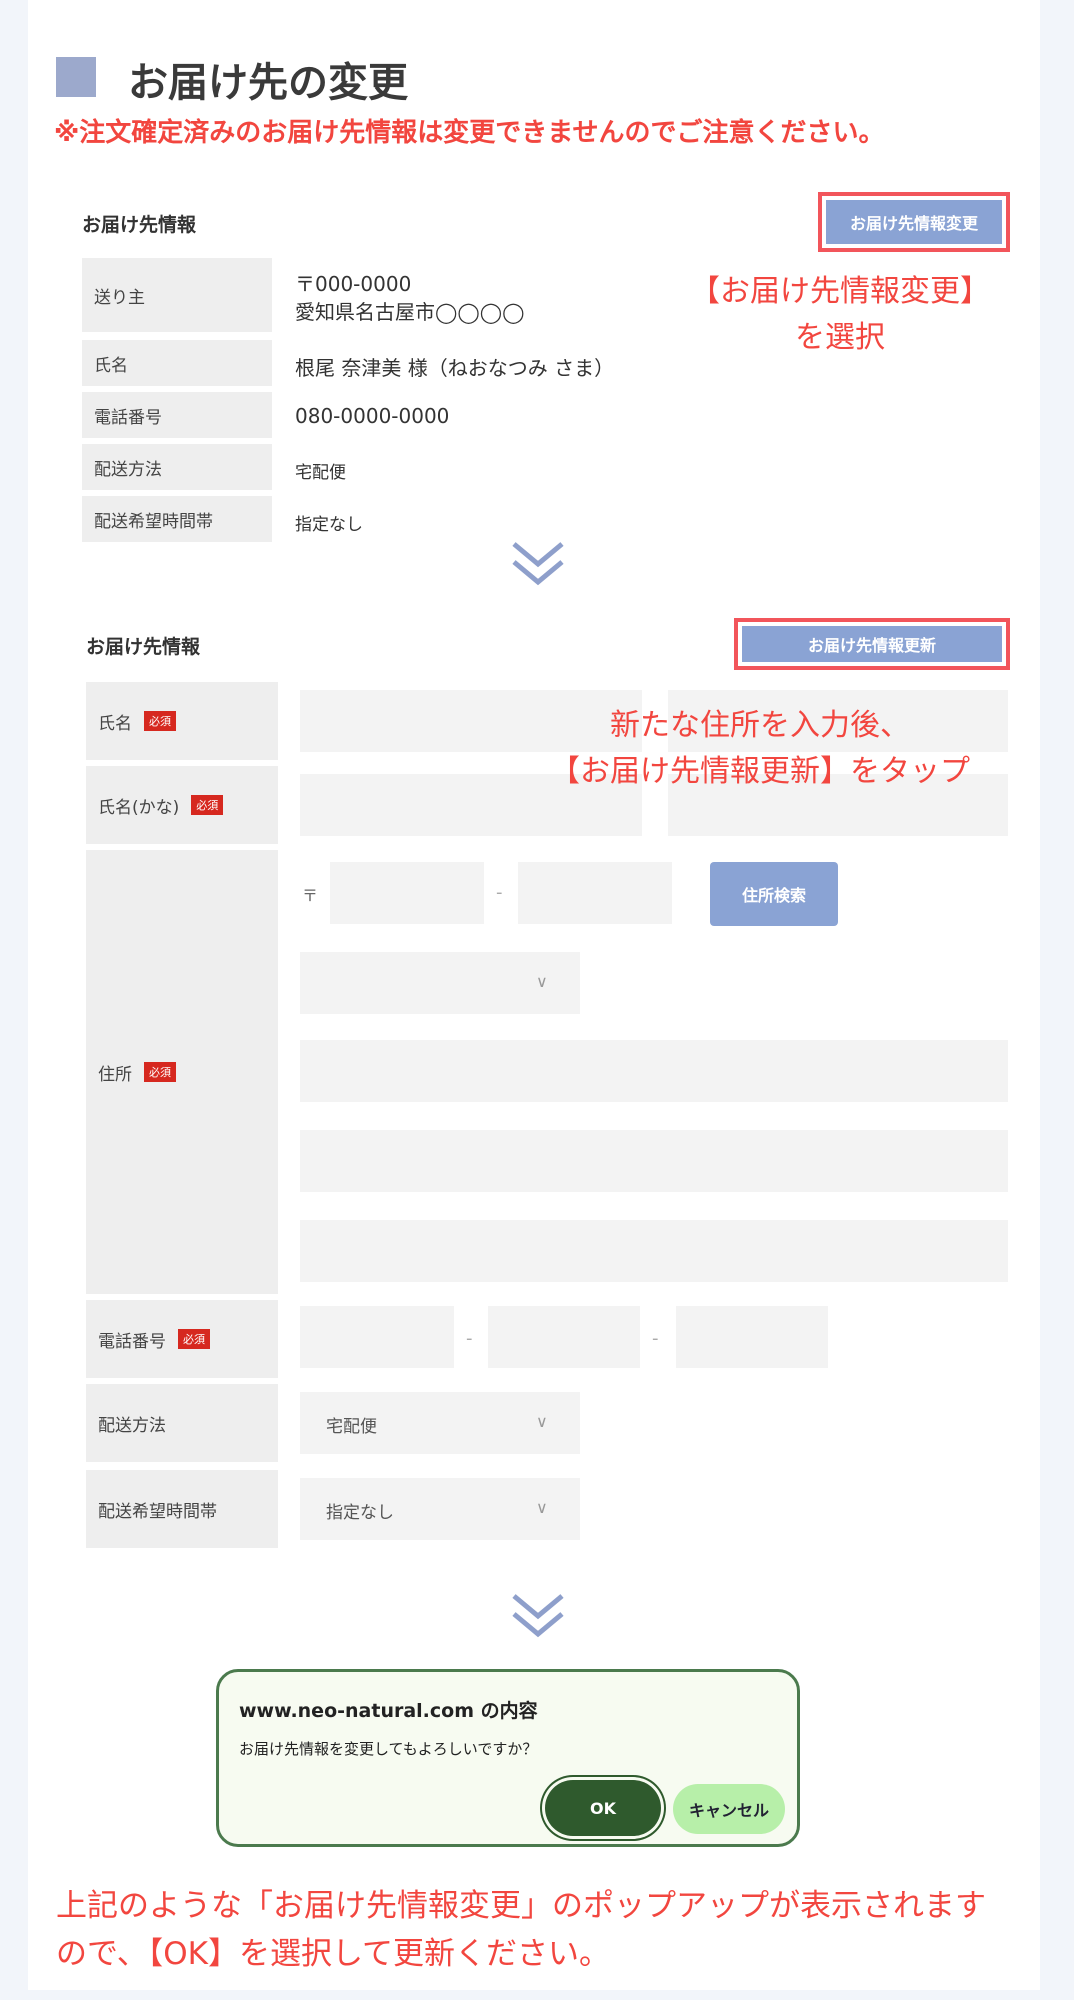 This screenshot has width=1074, height=2000. Describe the element at coordinates (139, 807) in the screenshot. I see `form-kana-label-text: 氏名(かな)` at that location.